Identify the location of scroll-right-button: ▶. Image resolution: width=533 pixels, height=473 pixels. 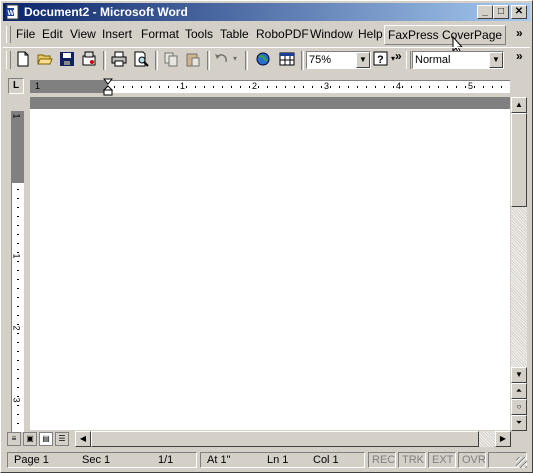
(503, 439).